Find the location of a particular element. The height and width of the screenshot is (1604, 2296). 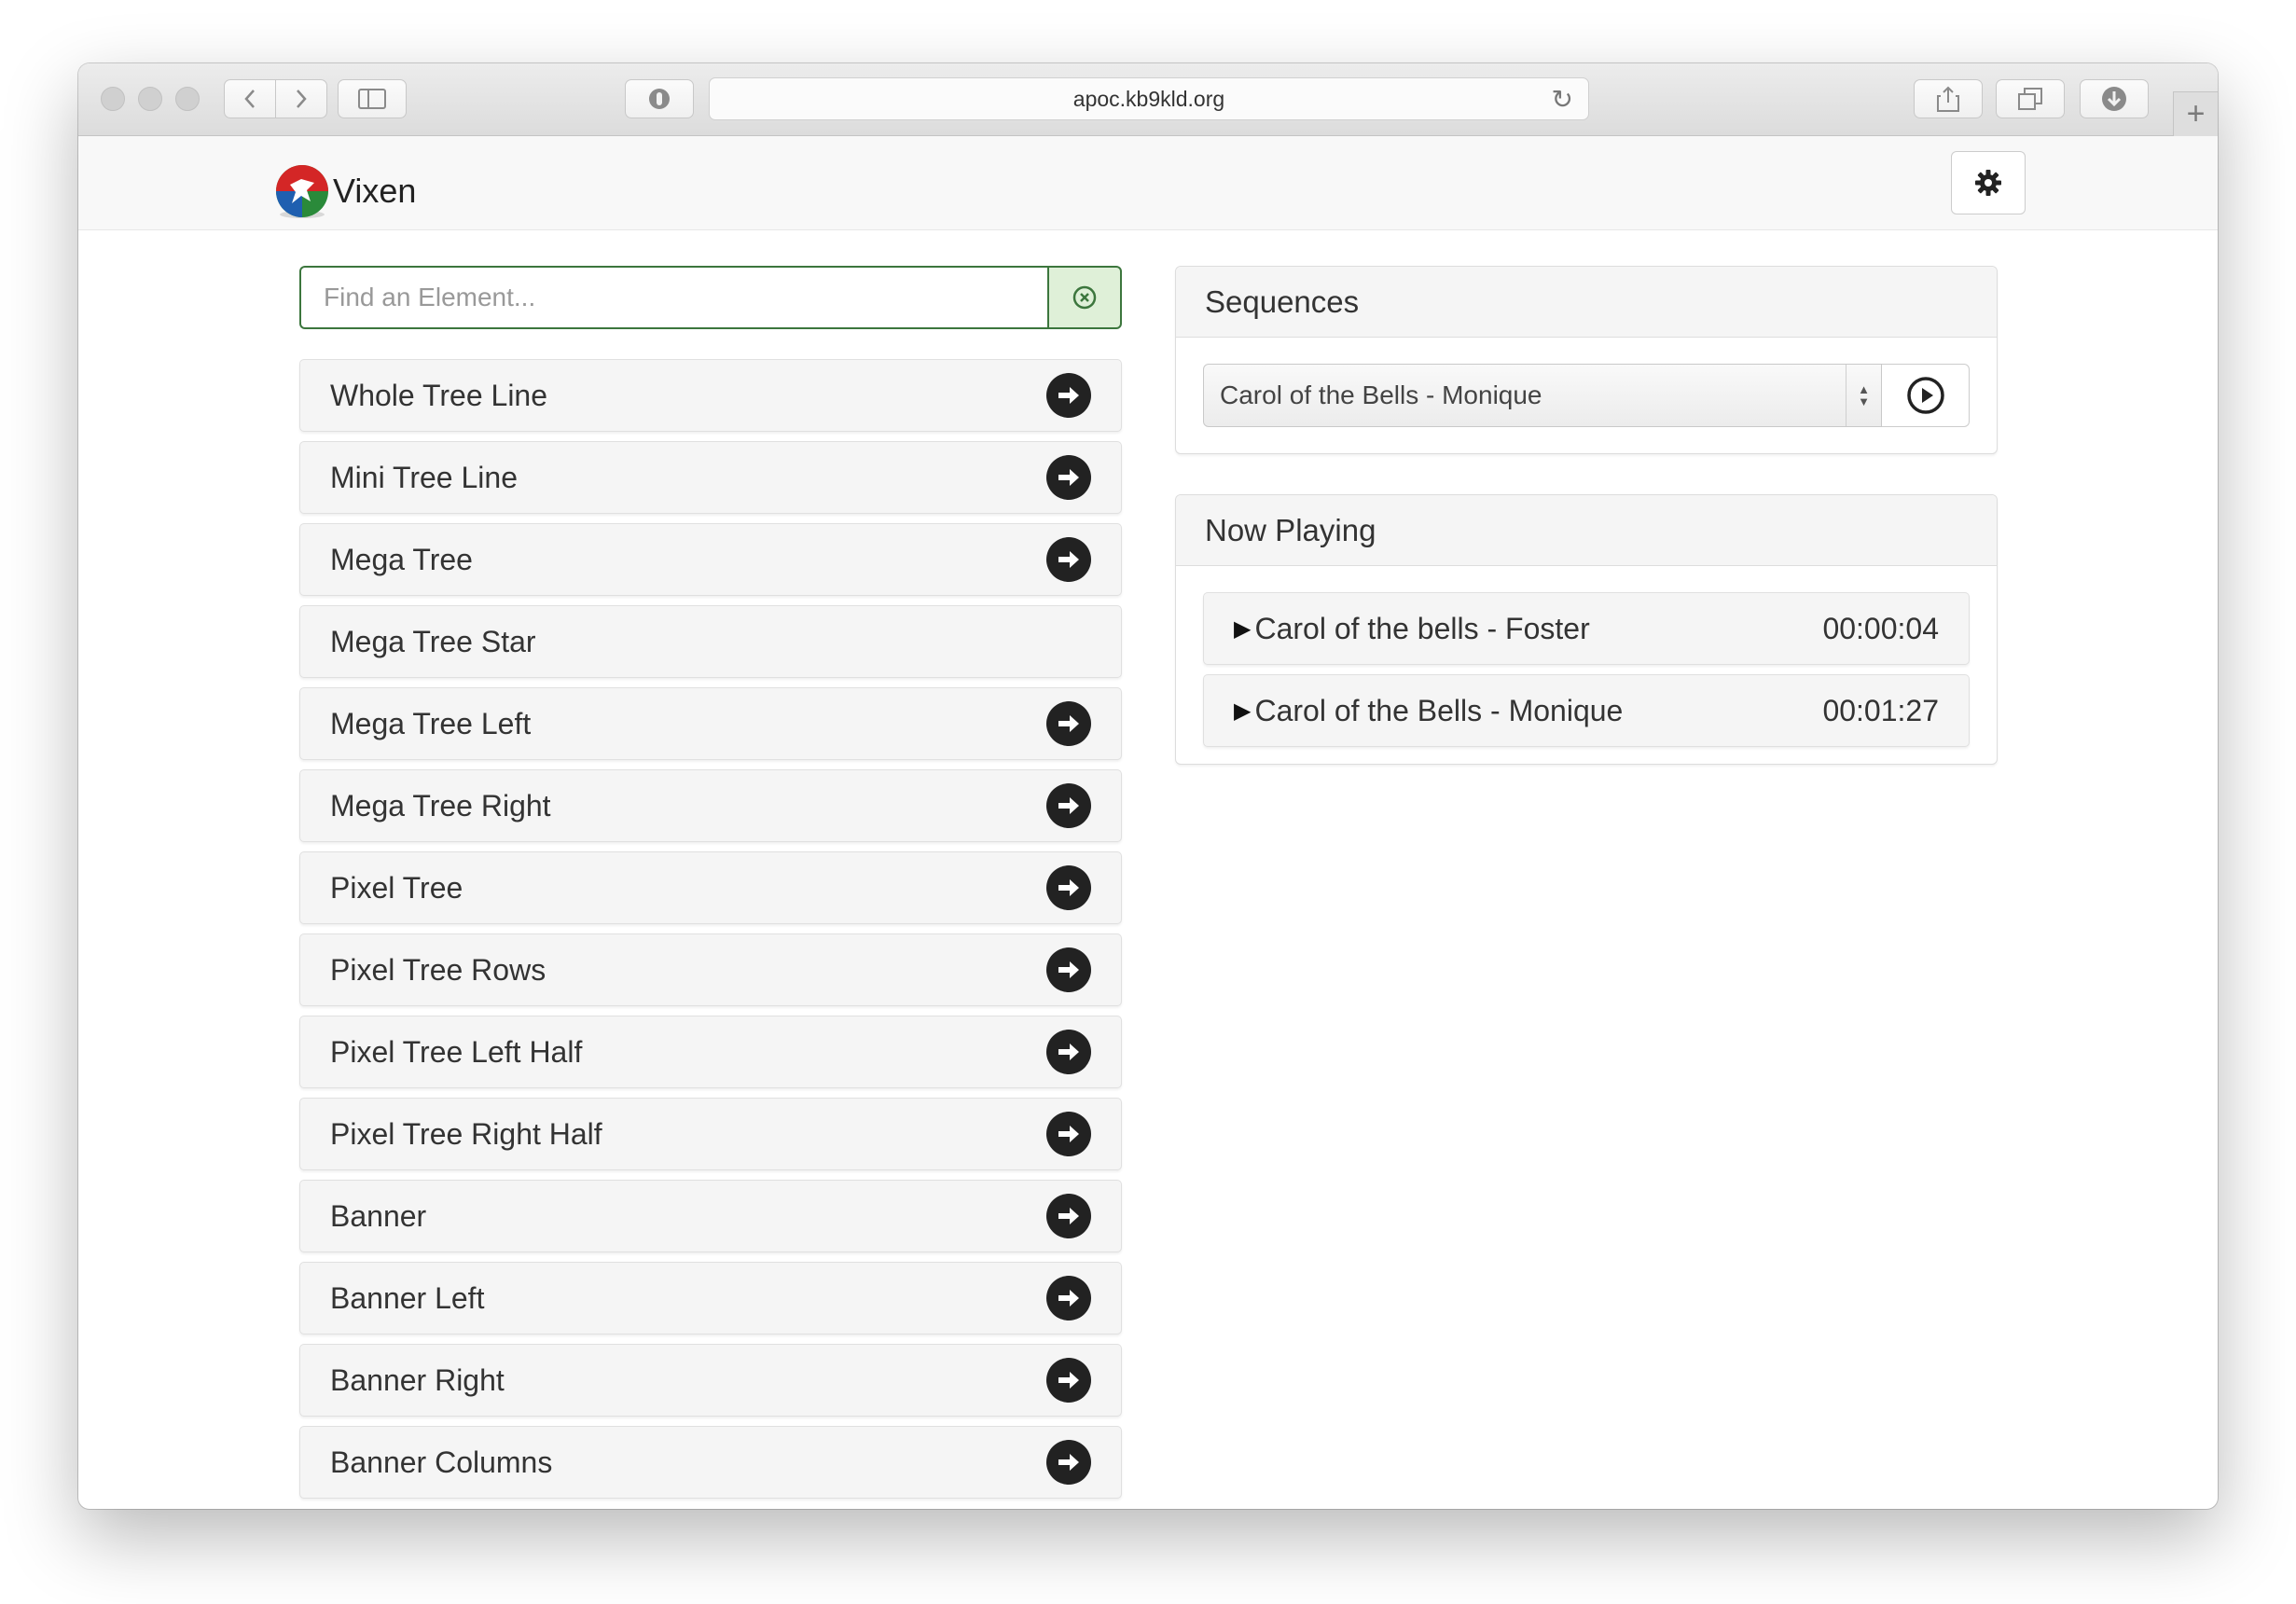

element-list-item: Pixel Tree Left Half is located at coordinates (710, 1052).